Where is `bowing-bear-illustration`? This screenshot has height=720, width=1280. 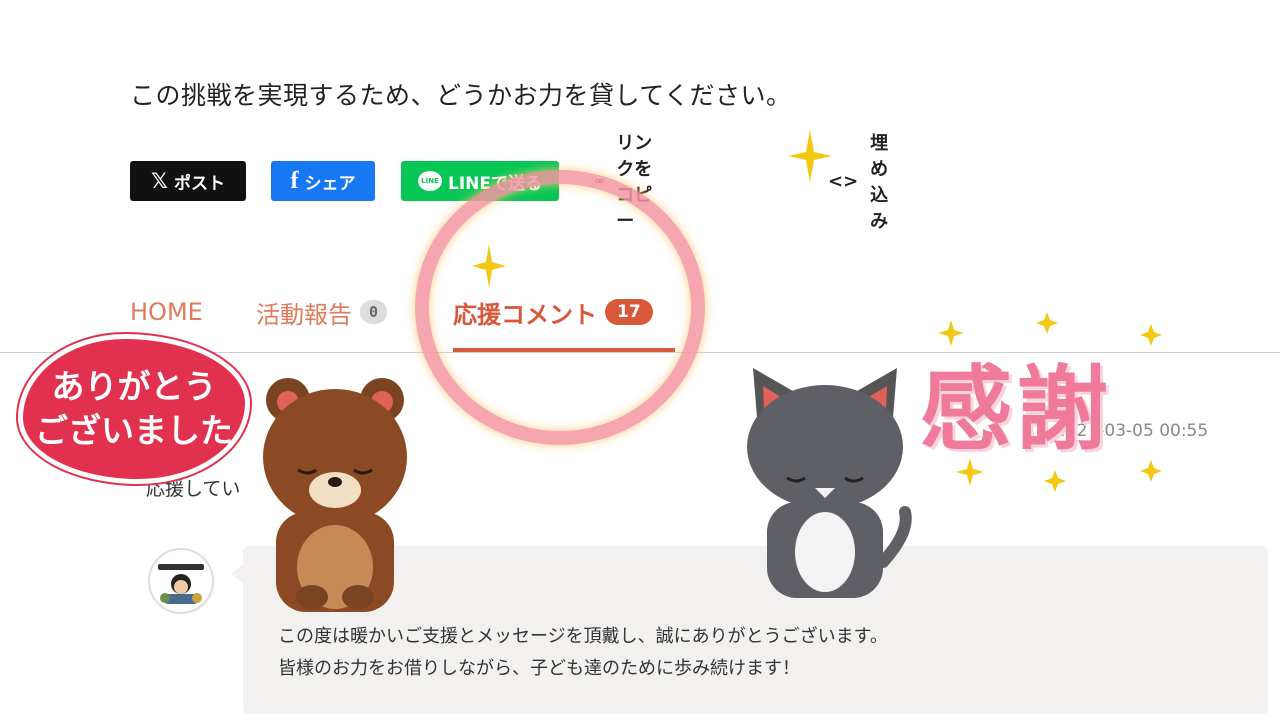 bowing-bear-illustration is located at coordinates (335, 495).